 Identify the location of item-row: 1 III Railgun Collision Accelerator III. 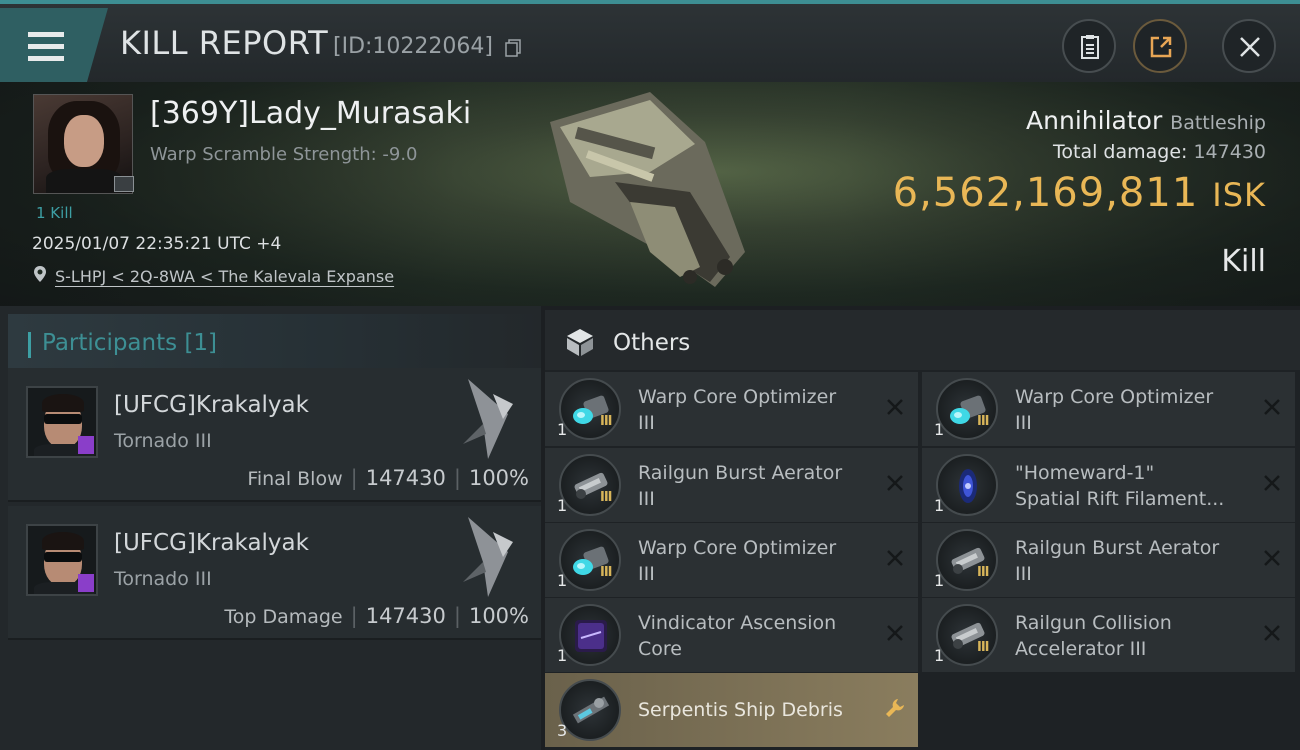
(1108, 635).